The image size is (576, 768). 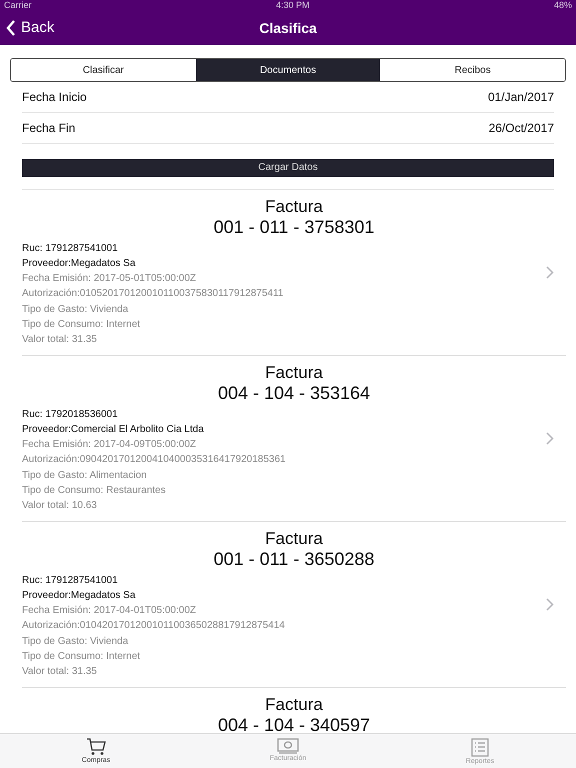 I want to click on screen-title: Clasifica, so click(x=288, y=28).